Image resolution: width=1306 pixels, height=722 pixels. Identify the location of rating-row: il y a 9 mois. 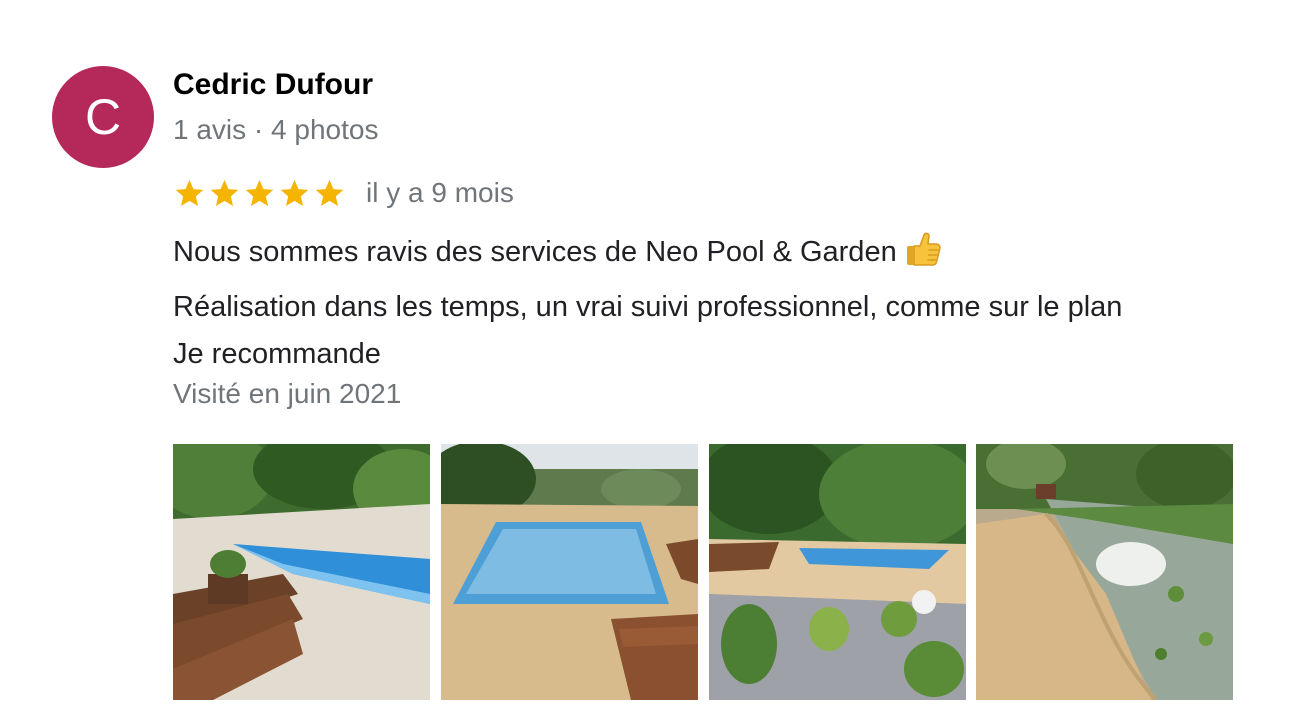
(343, 193).